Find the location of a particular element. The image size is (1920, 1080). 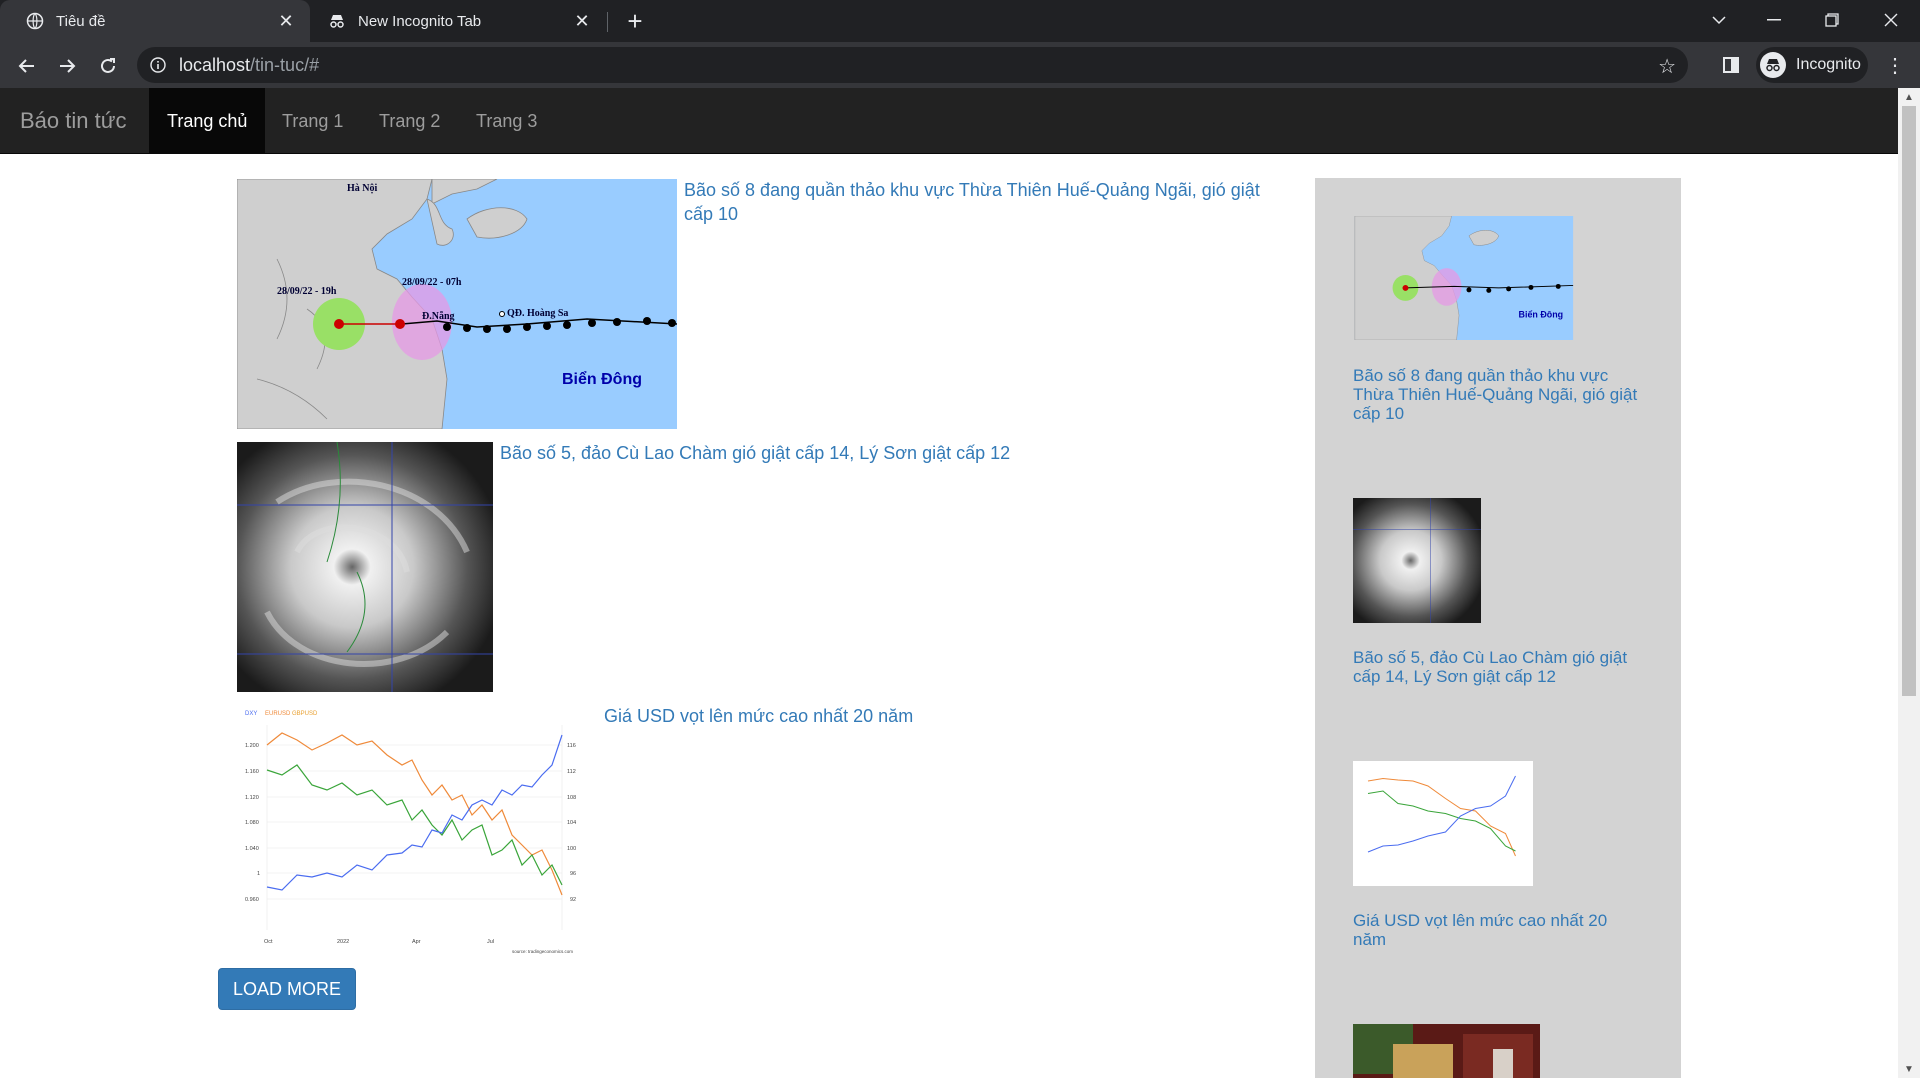

svg-text: 1 is located at coordinates (258, 874).